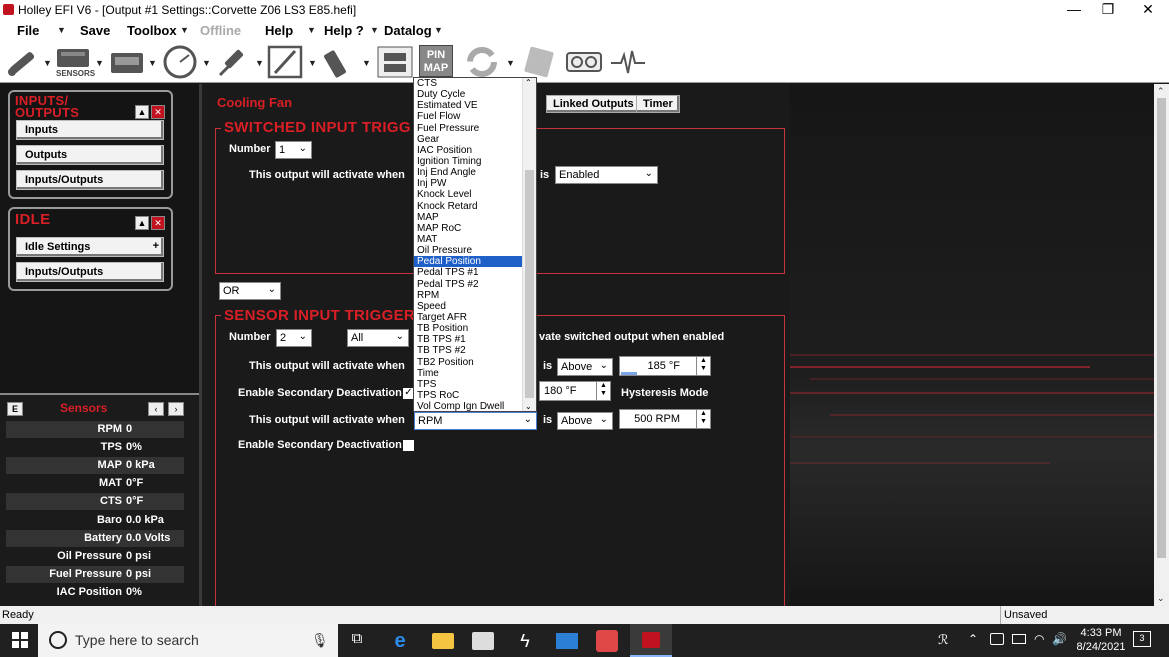 Image resolution: width=1169 pixels, height=657 pixels. Describe the element at coordinates (468, 161) in the screenshot. I see `dropdown-option: Ignition Timing` at that location.